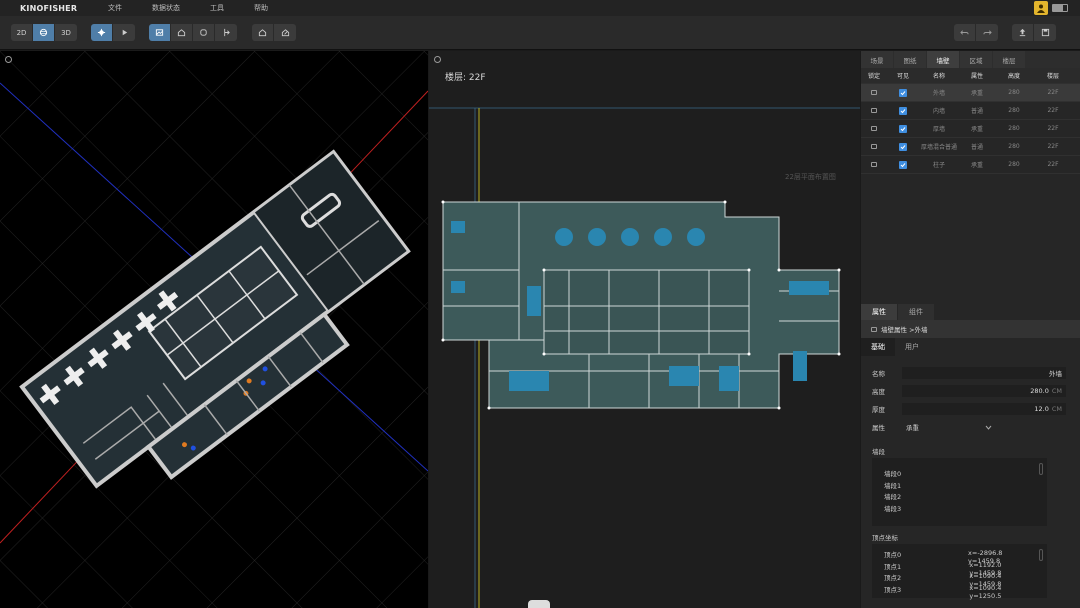 The width and height of the screenshot is (1080, 608). I want to click on status-icon, so click(1060, 8).